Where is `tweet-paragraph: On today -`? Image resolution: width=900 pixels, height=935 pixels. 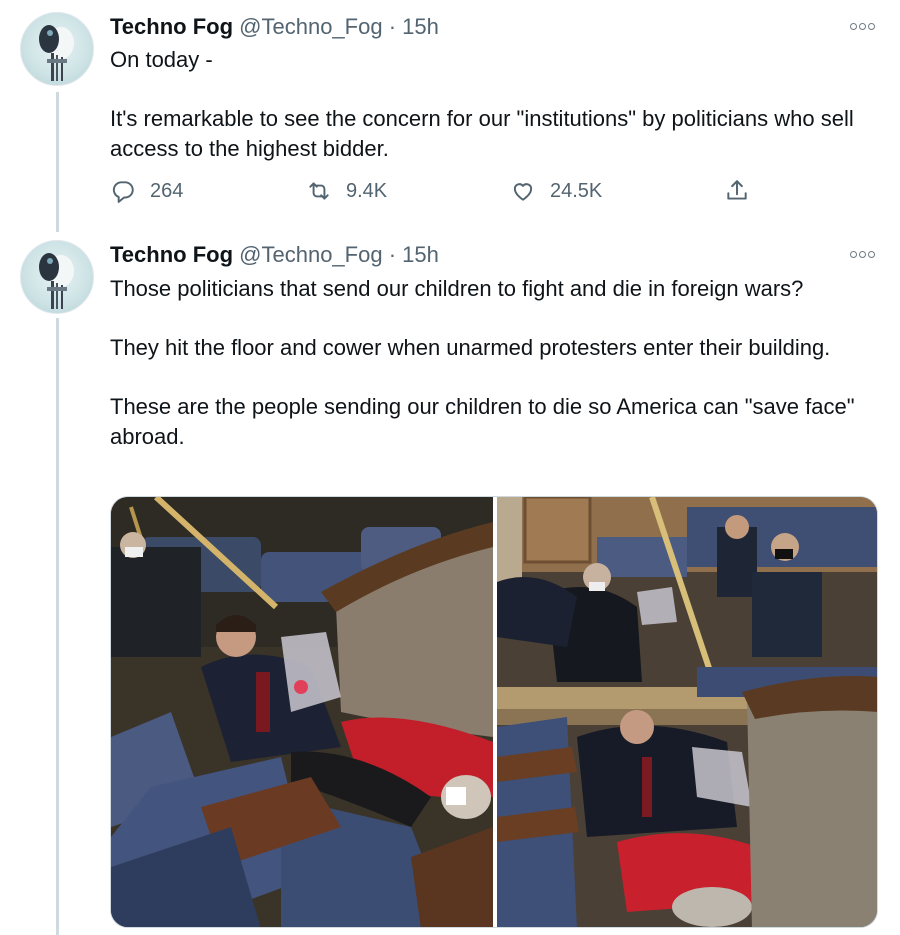
tweet-paragraph: On today - is located at coordinates (161, 59).